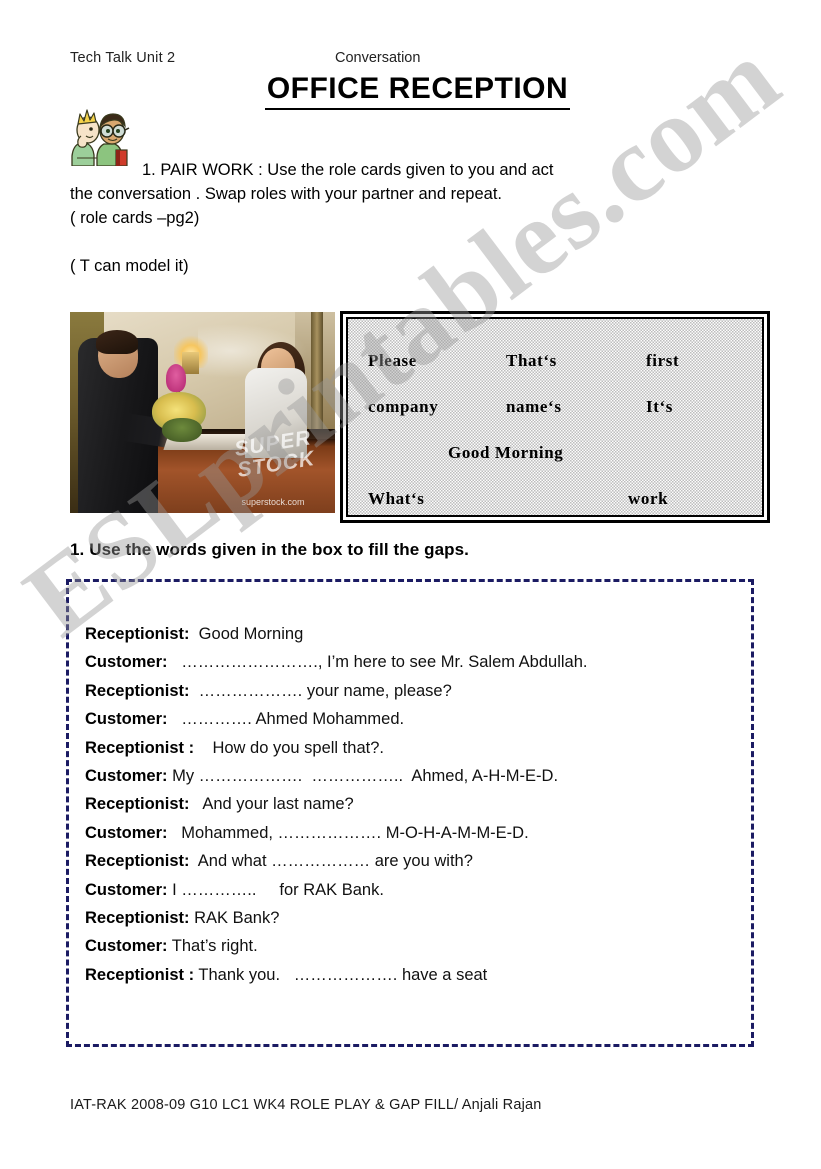  What do you see at coordinates (413, 946) in the screenshot?
I see `dialogue-line: Customer: That’s right.` at bounding box center [413, 946].